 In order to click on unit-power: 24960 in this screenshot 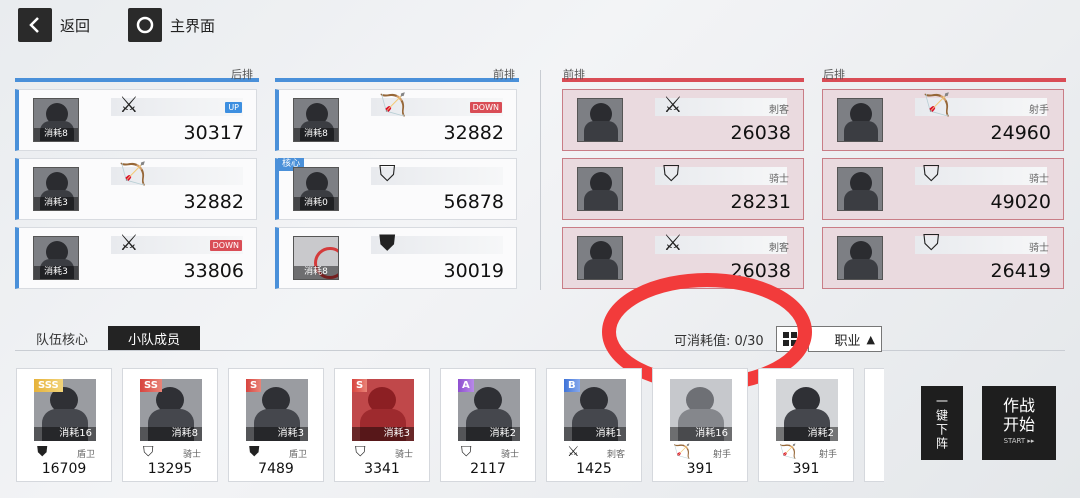, I will do `click(1020, 133)`.